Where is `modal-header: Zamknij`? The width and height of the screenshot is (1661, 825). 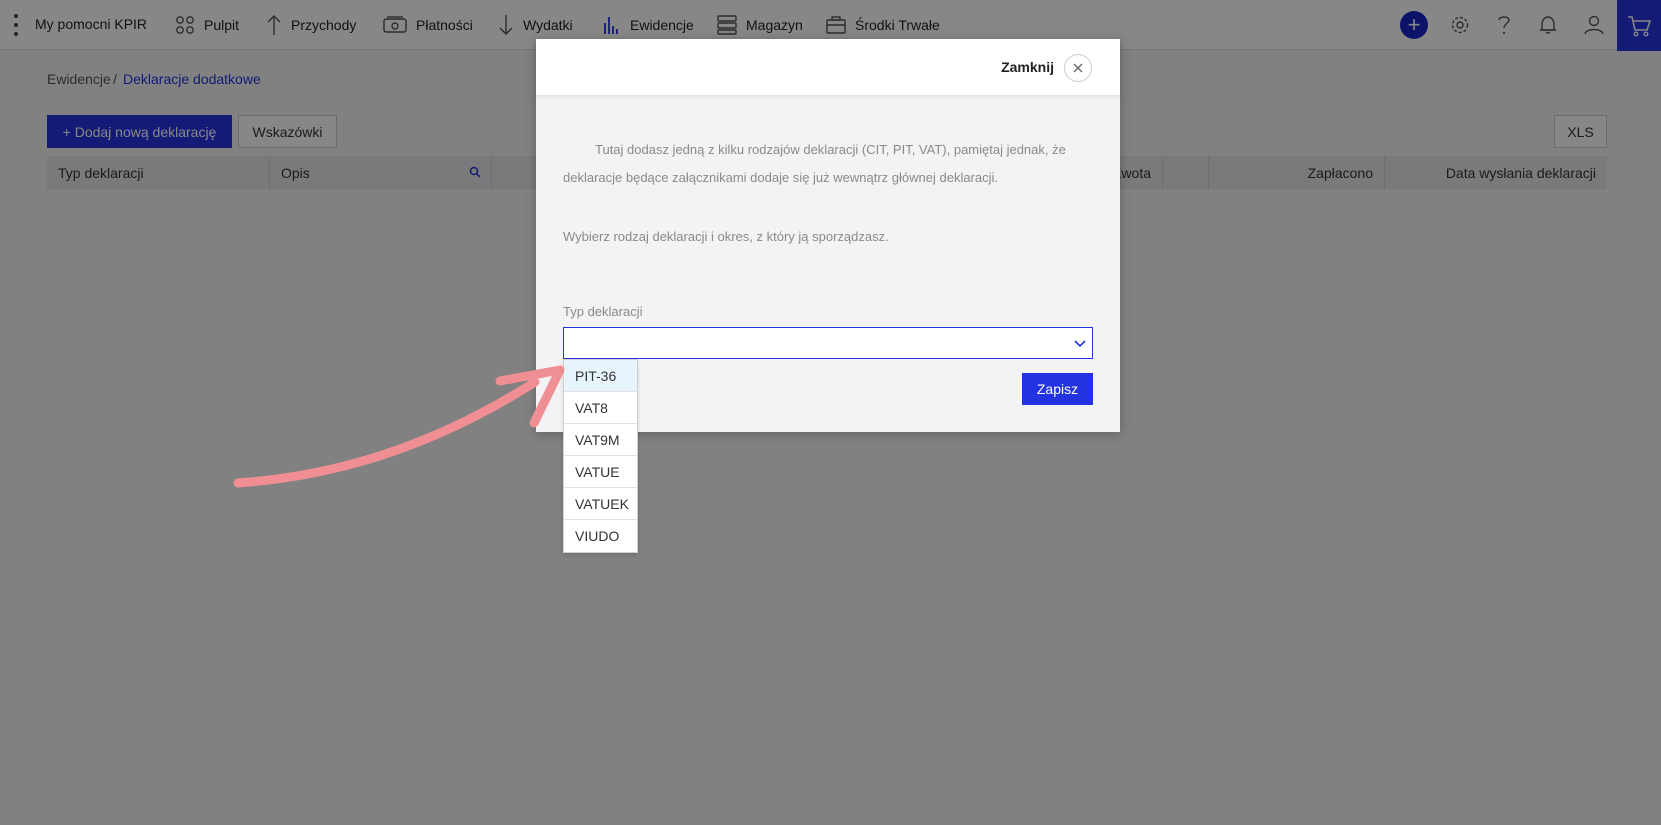
modal-header: Zamknij is located at coordinates (828, 67).